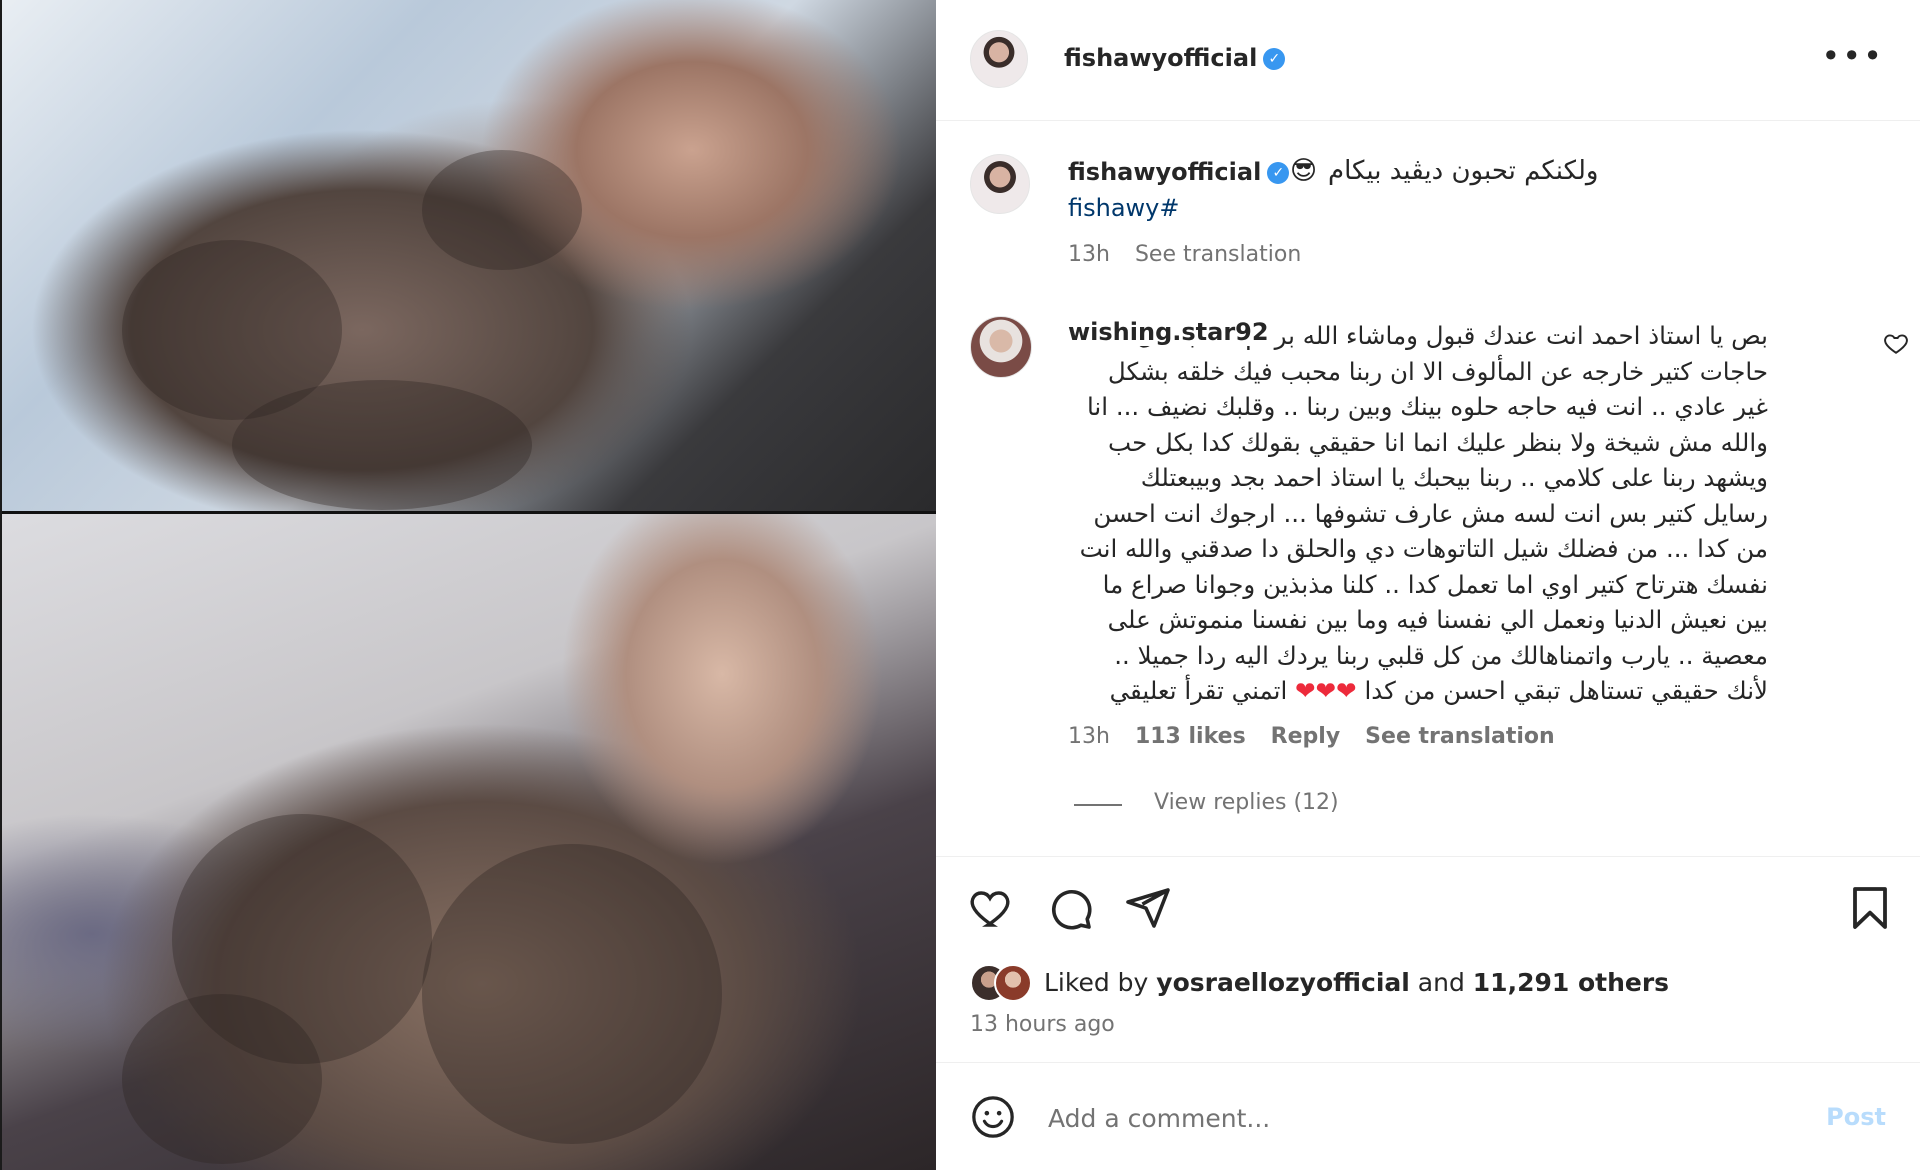 The width and height of the screenshot is (1920, 1170). What do you see at coordinates (1042, 1024) in the screenshot?
I see `post-time-ago: 13 hours ago` at bounding box center [1042, 1024].